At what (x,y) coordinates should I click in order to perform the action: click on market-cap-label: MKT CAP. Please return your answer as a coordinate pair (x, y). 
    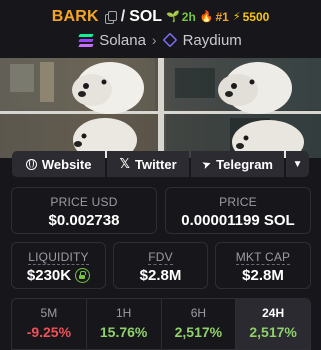
    Looking at the image, I should click on (263, 257).